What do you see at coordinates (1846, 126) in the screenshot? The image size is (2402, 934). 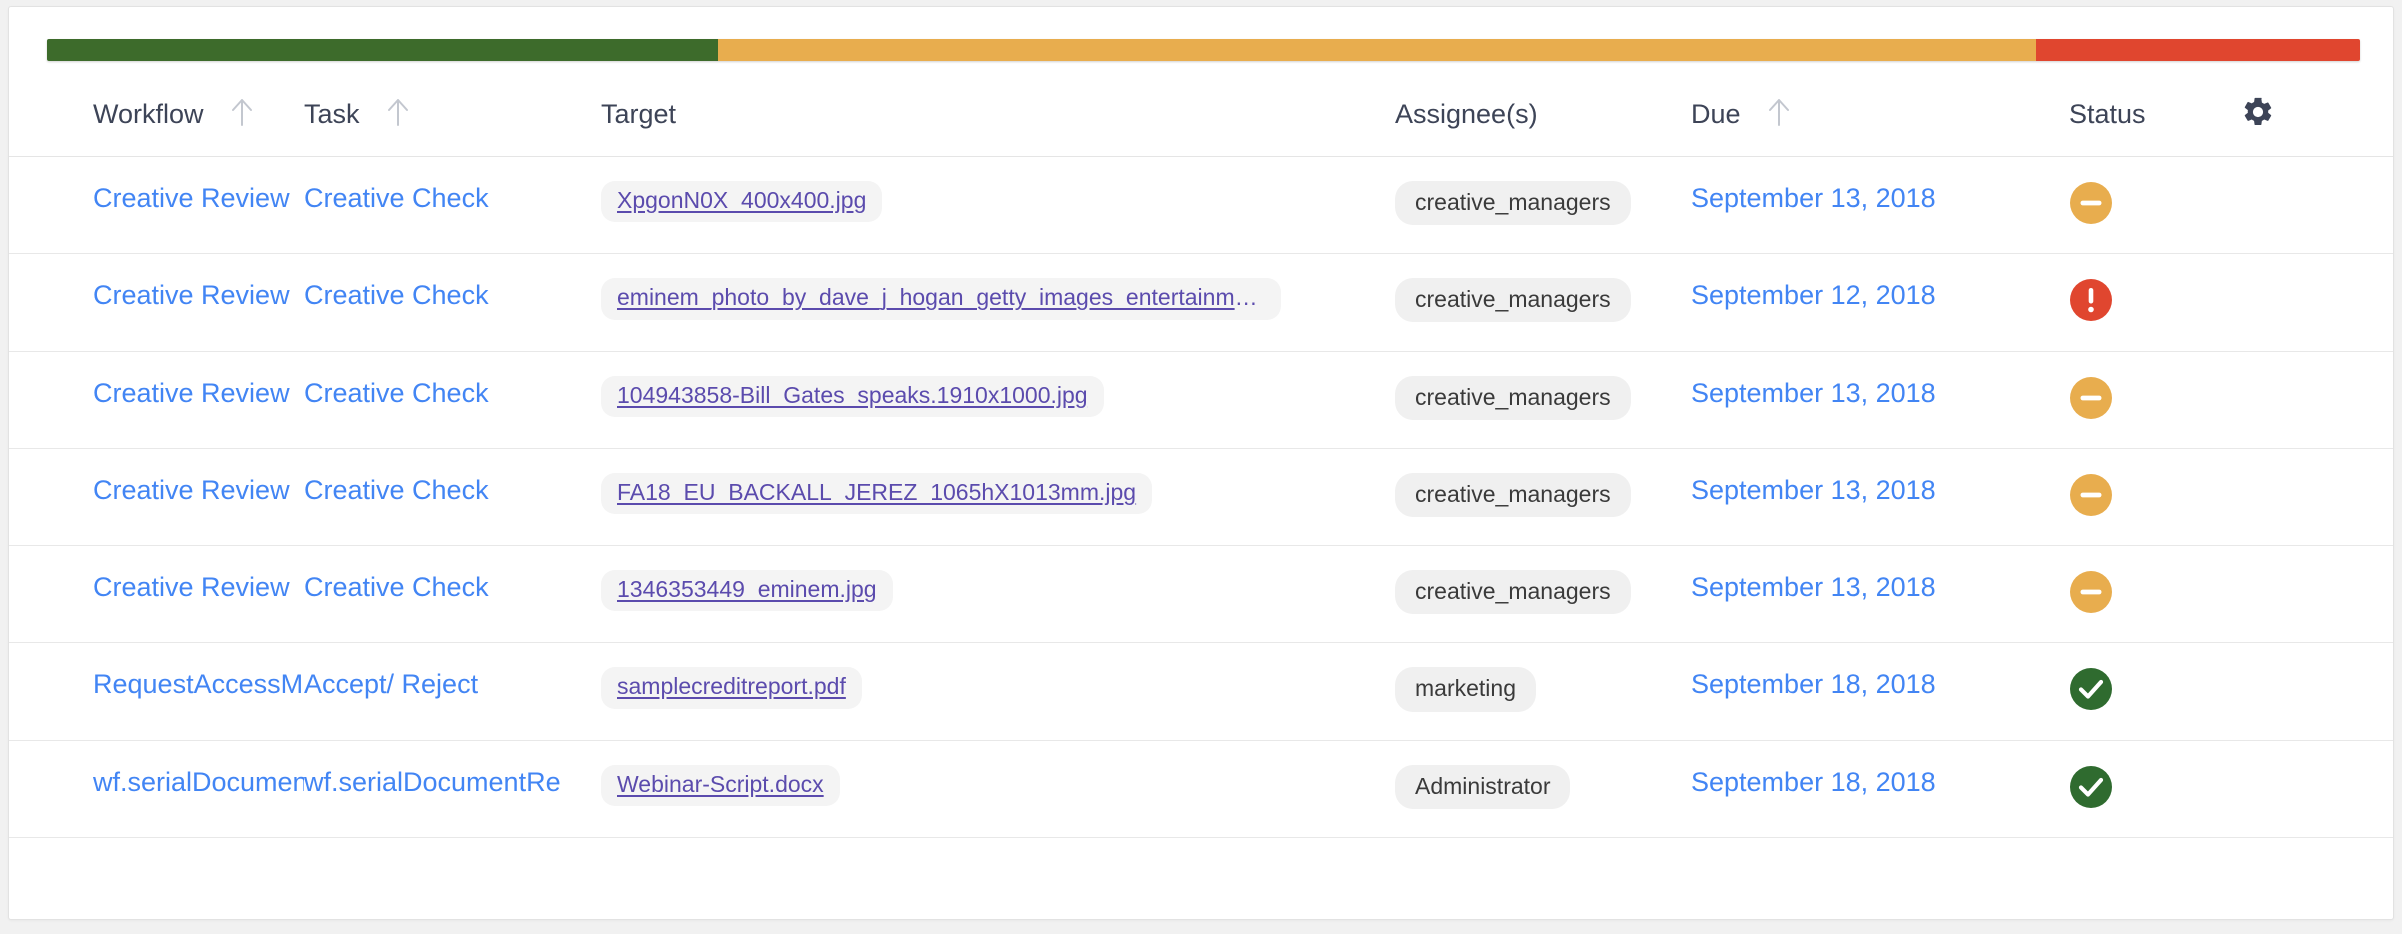 I see `column-header-due: Due` at bounding box center [1846, 126].